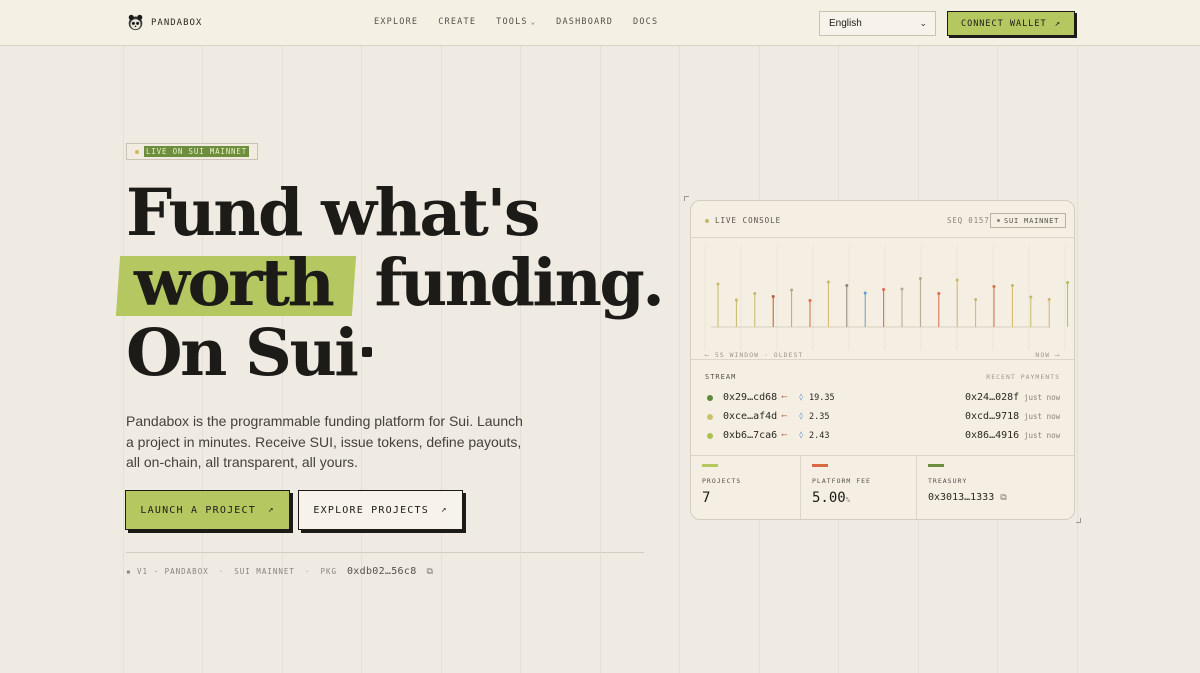 The image size is (1200, 673). I want to click on nav-dashboard: DASHBOARD, so click(584, 22).